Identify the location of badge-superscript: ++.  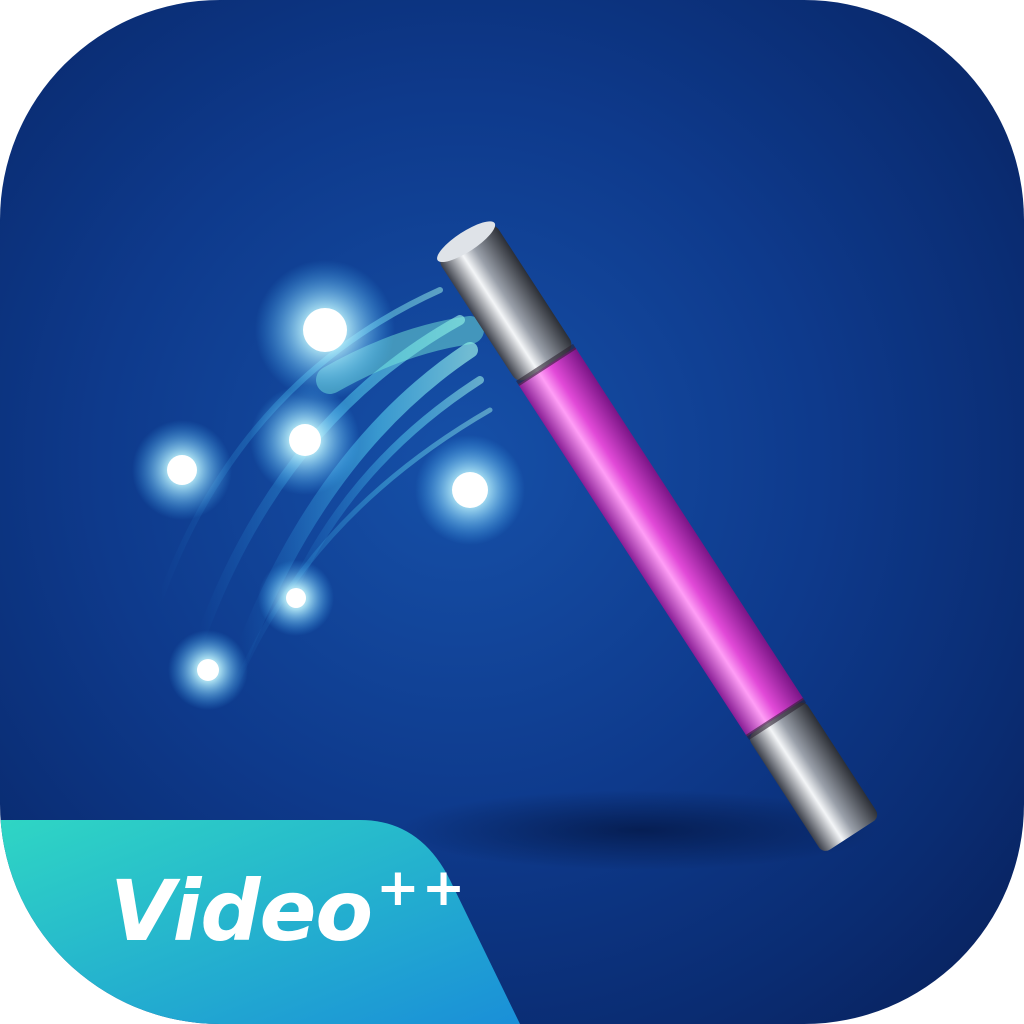
(422, 888).